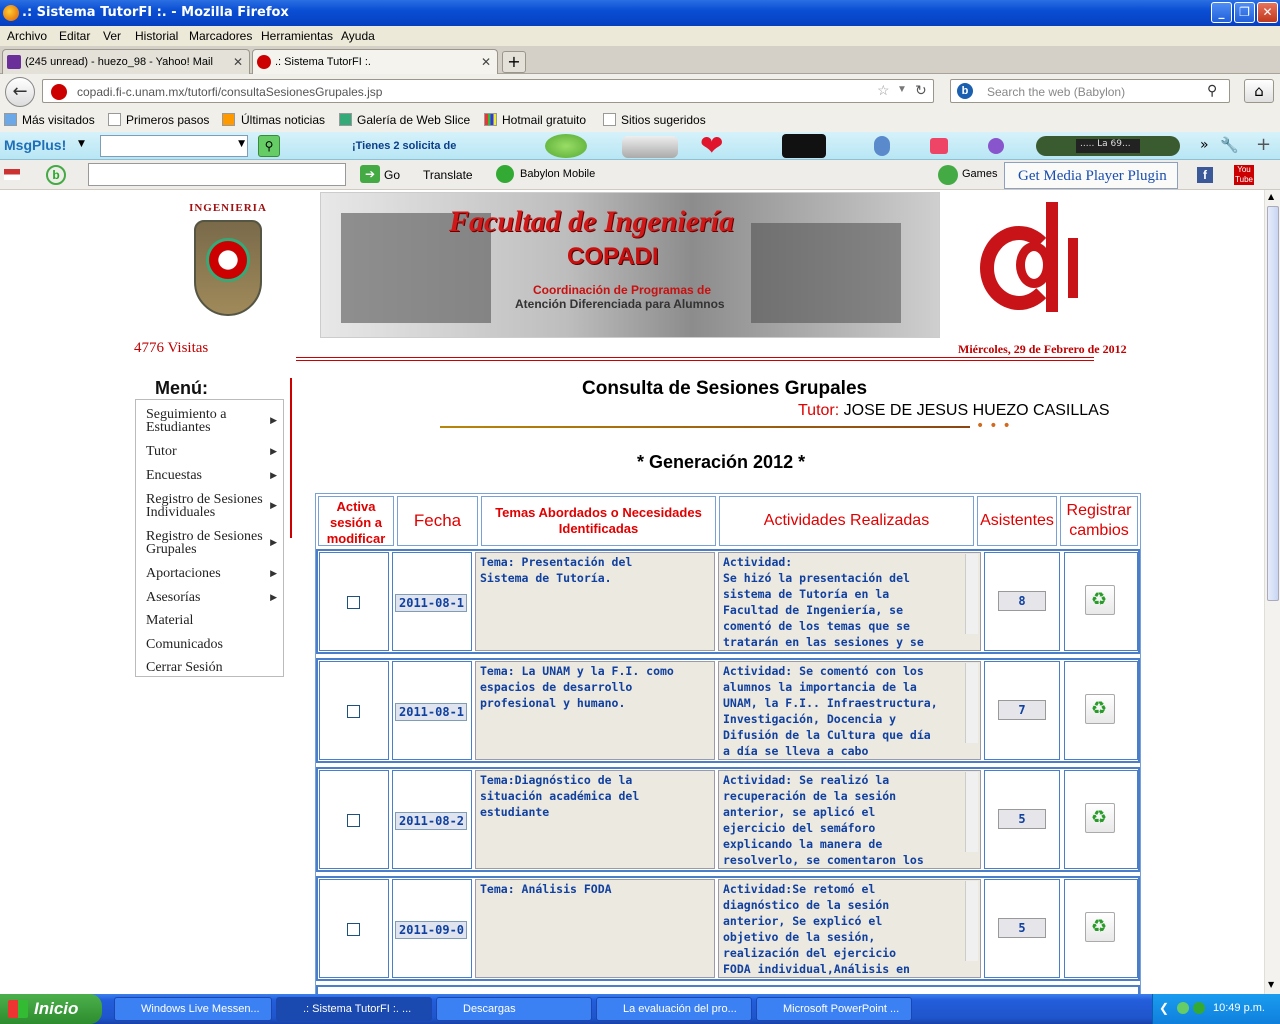  I want to click on more-chevron-icon: », so click(1204, 145).